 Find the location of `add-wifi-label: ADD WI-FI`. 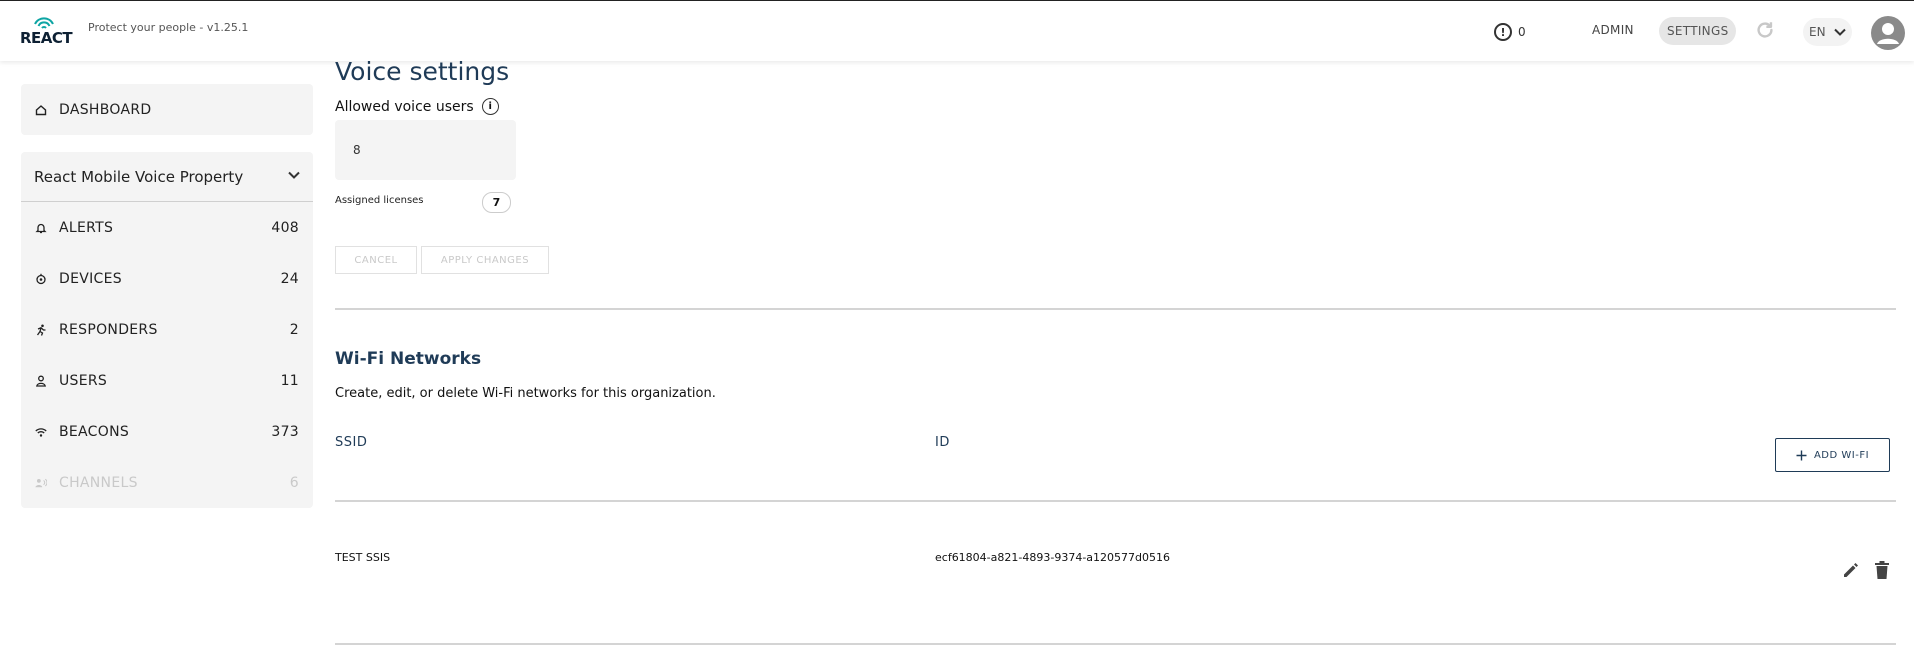

add-wifi-label: ADD WI-FI is located at coordinates (1841, 455).